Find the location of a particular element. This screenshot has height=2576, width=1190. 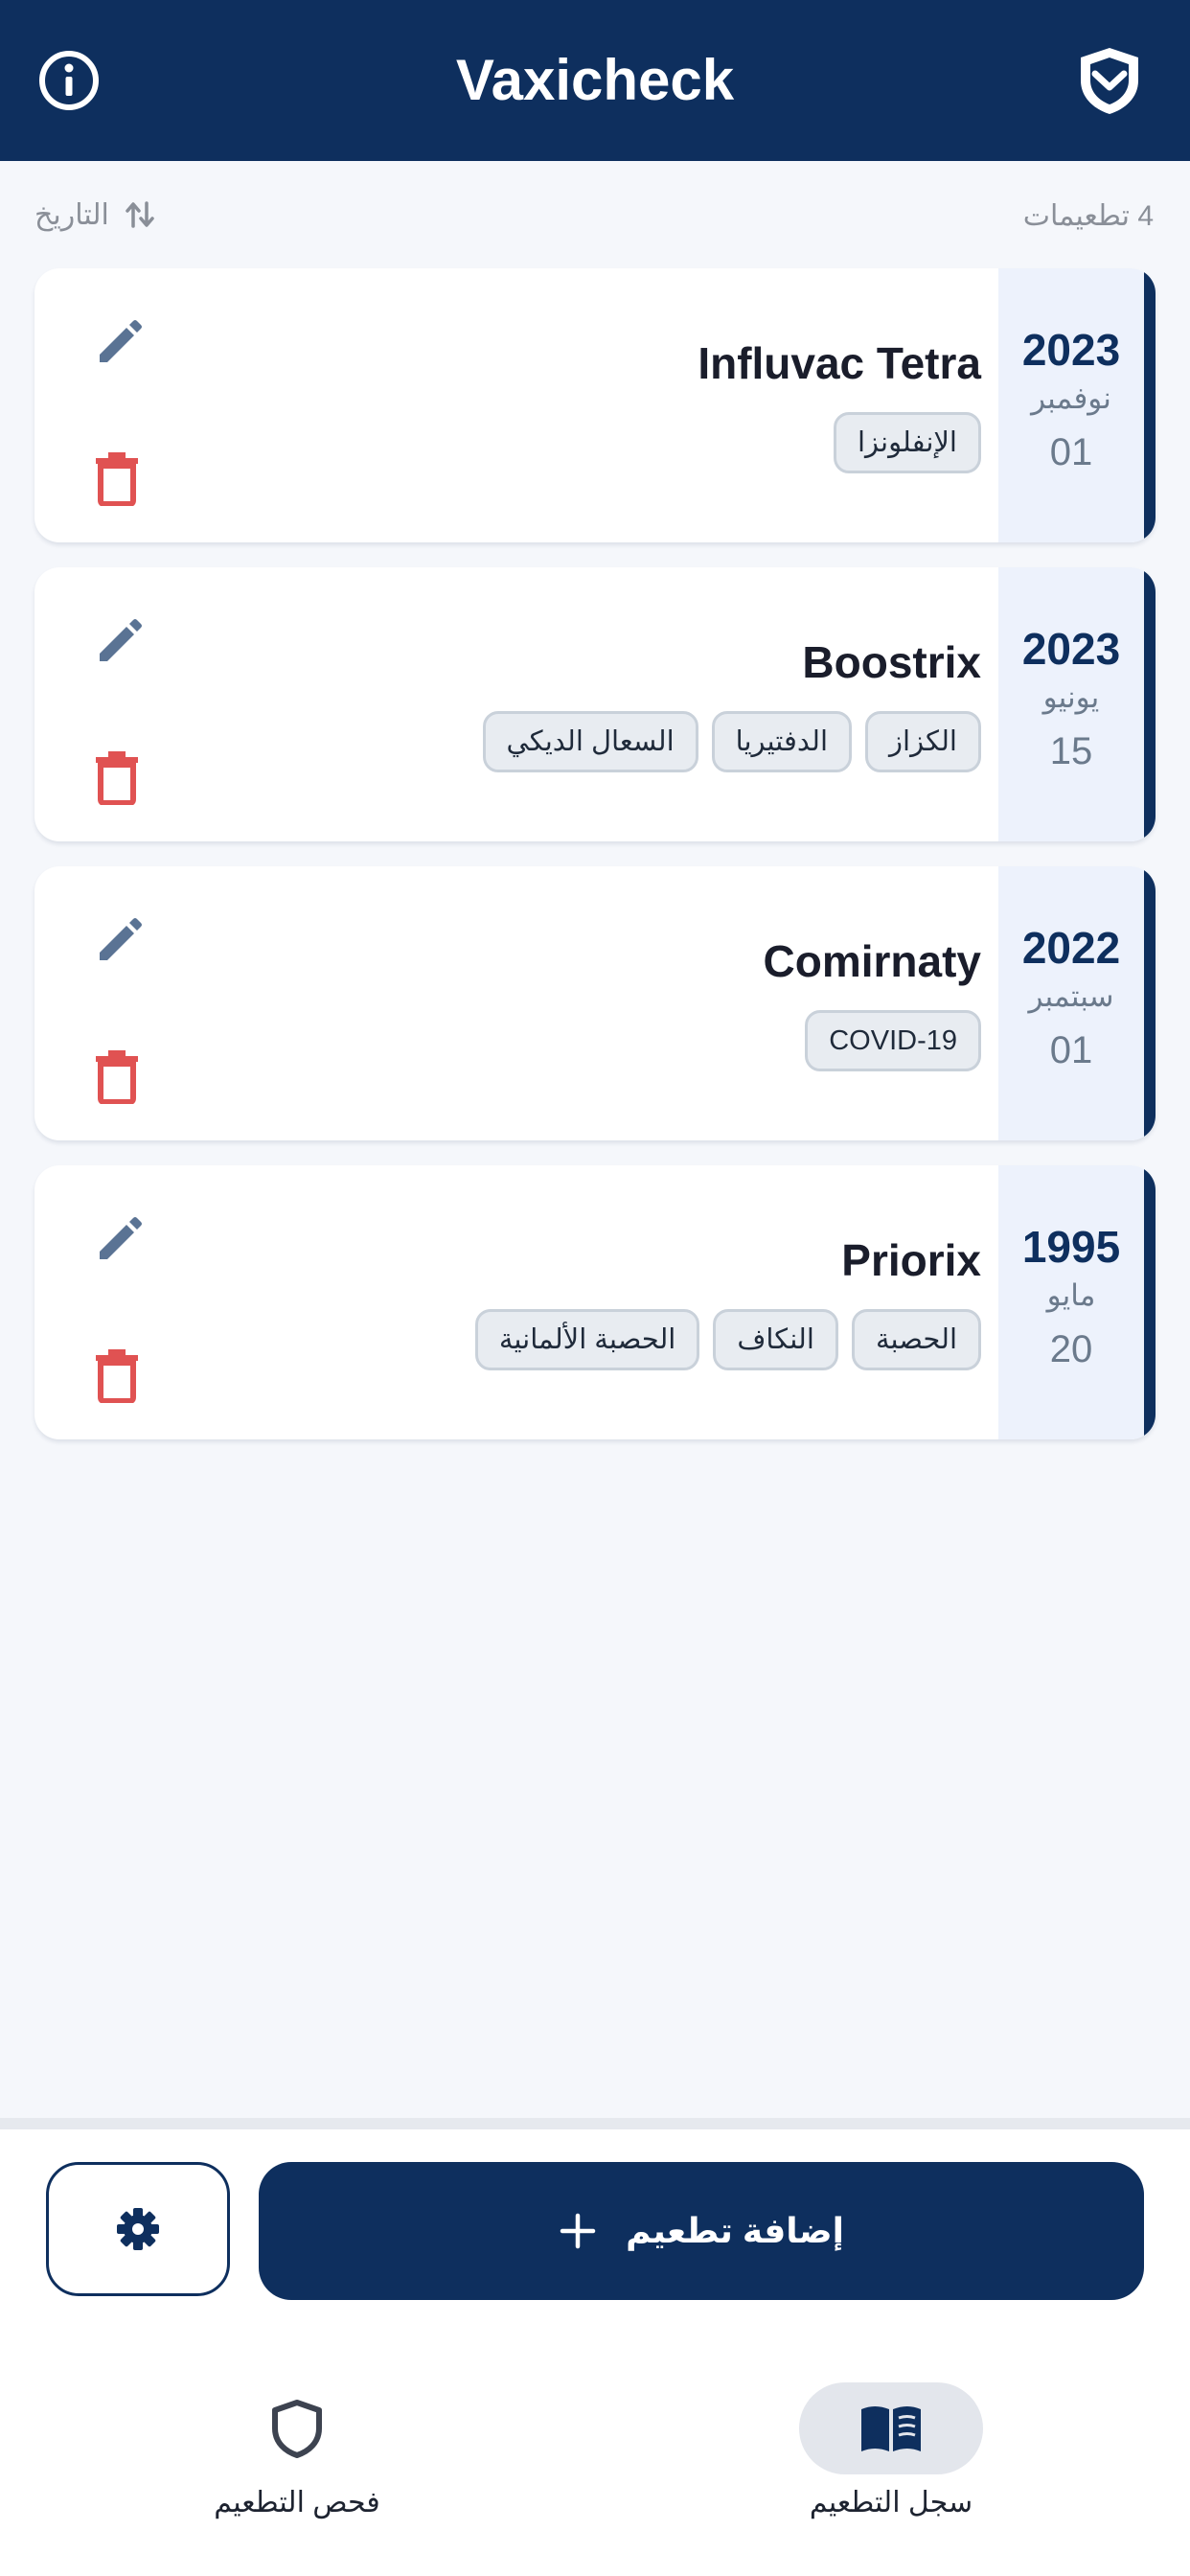

disease-tag: COVID-19 is located at coordinates (893, 1040).